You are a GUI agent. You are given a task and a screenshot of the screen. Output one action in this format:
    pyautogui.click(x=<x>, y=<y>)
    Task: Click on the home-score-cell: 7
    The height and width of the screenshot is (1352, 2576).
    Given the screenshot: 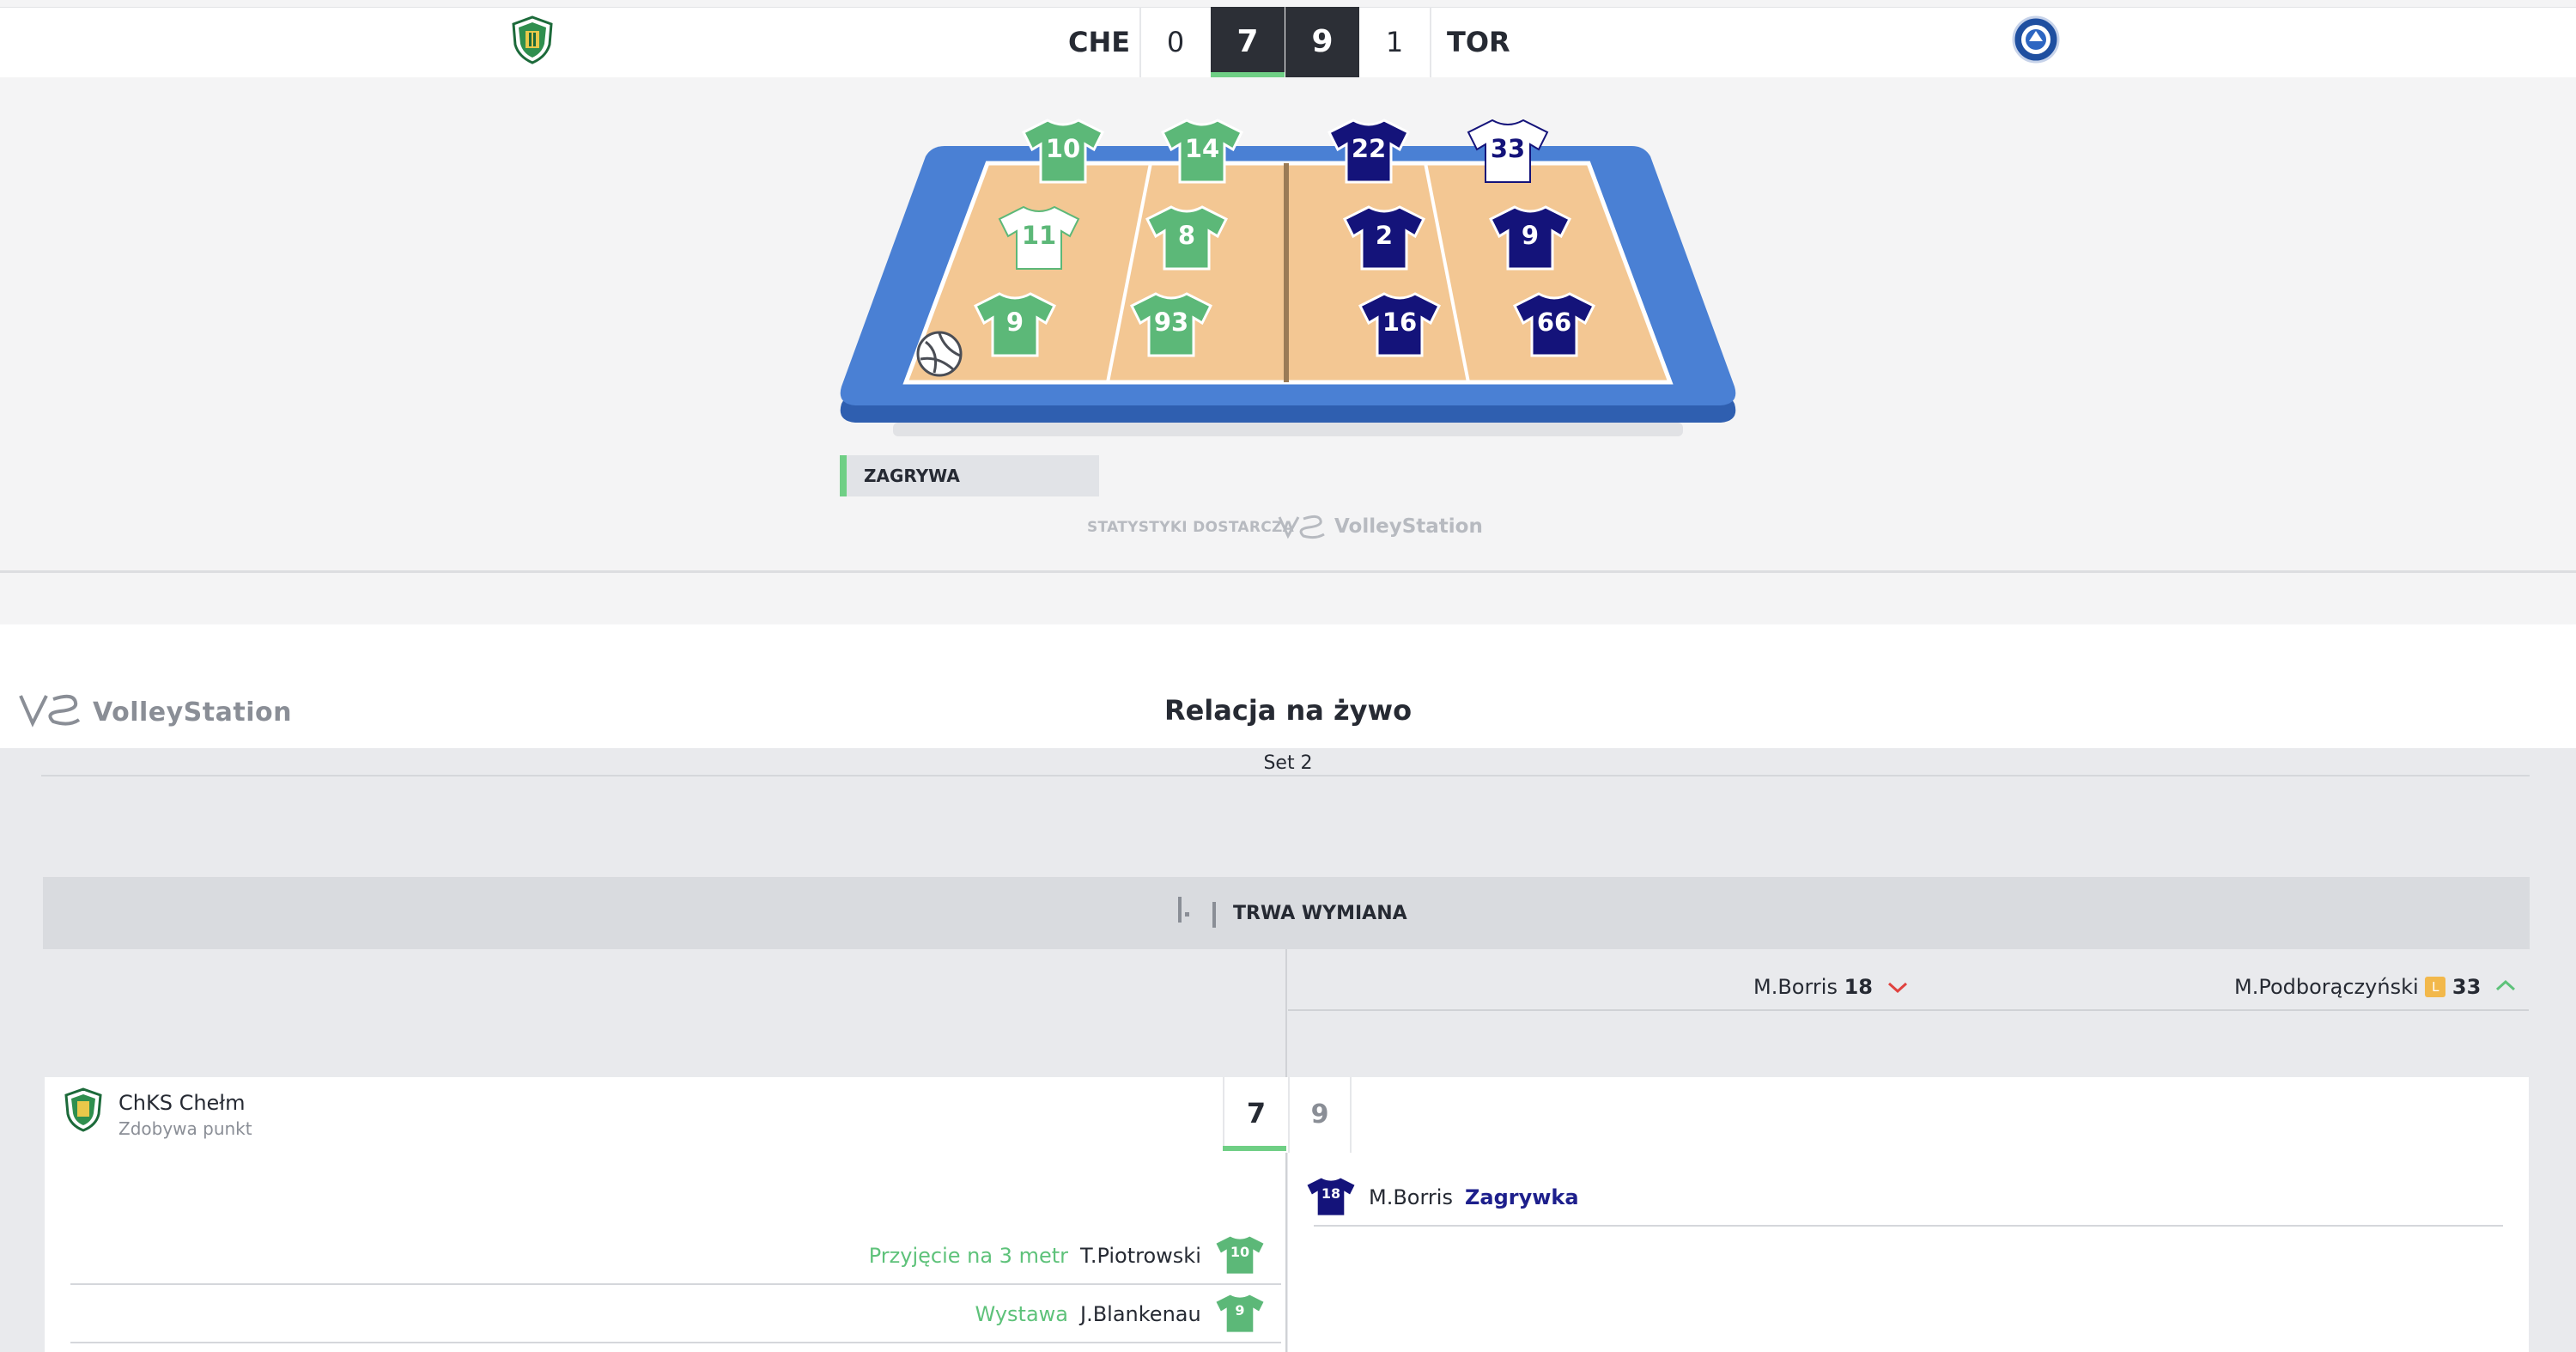 What is the action you would take?
    pyautogui.click(x=1255, y=1113)
    